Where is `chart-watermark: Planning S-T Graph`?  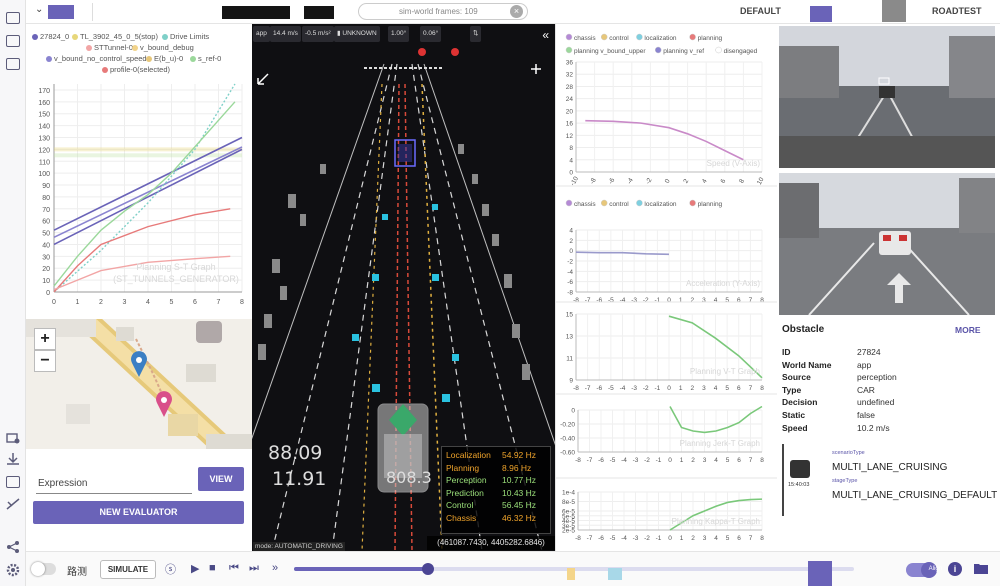 chart-watermark: Planning S-T Graph is located at coordinates (175, 267).